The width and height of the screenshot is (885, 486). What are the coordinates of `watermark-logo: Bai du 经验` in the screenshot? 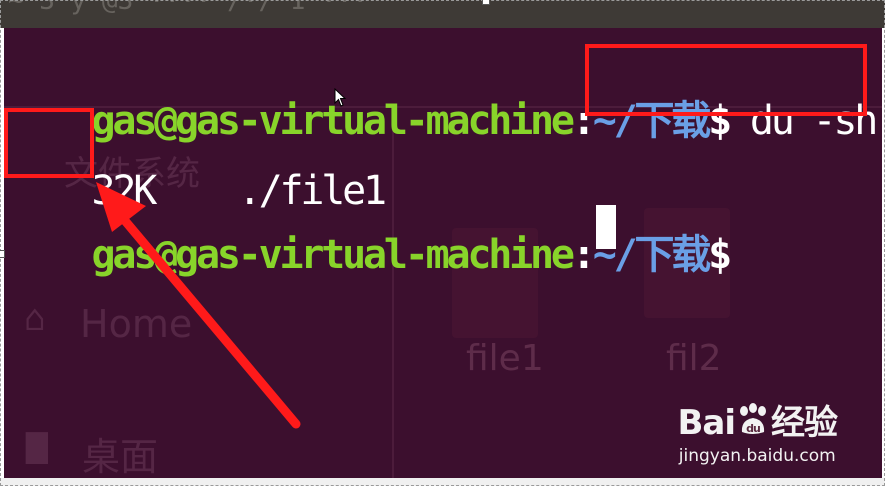 It's located at (757, 419).